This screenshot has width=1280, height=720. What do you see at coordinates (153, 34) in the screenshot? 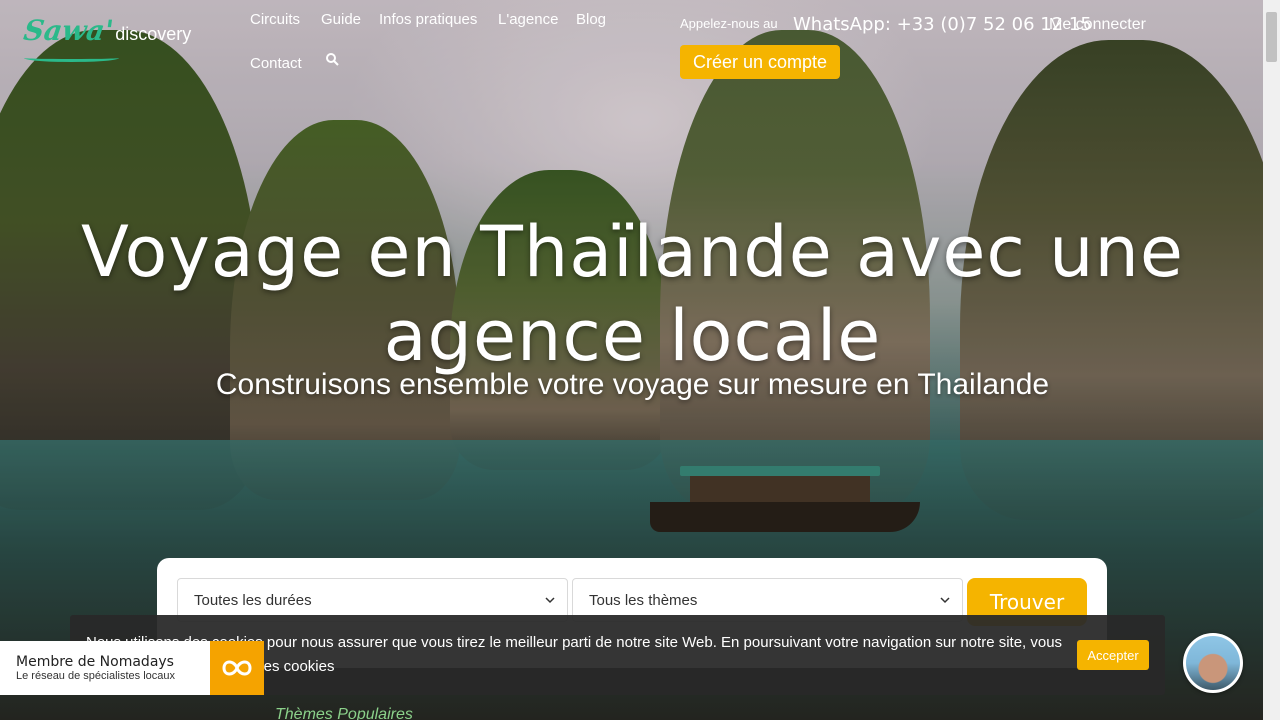
I see `logo-subtitle: discovery` at bounding box center [153, 34].